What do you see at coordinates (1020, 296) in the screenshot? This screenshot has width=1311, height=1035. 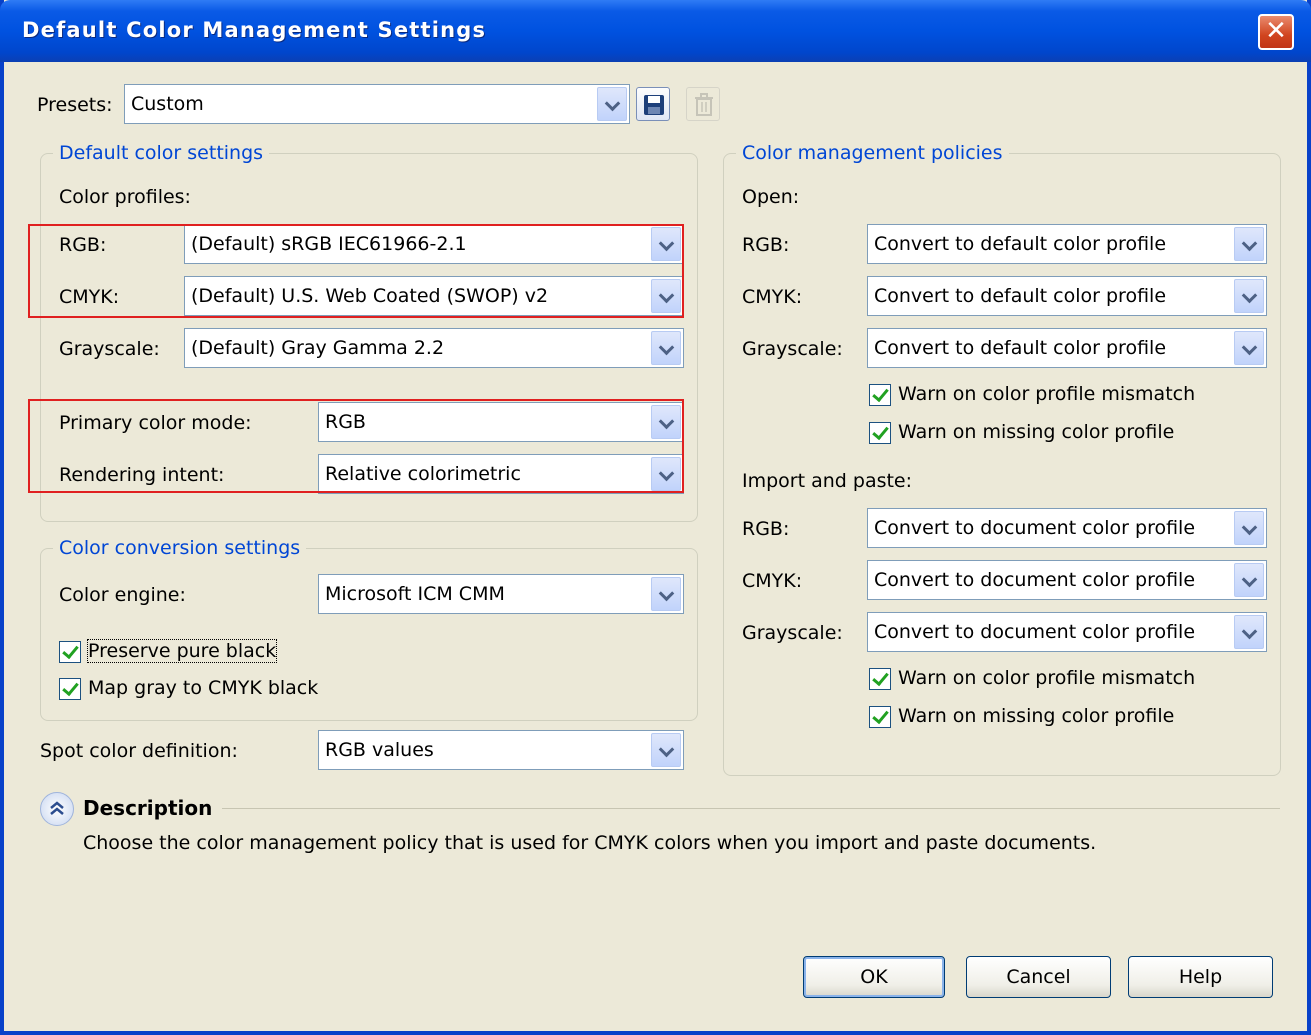 I see `open-cmyk-value: Convert to default color profile` at bounding box center [1020, 296].